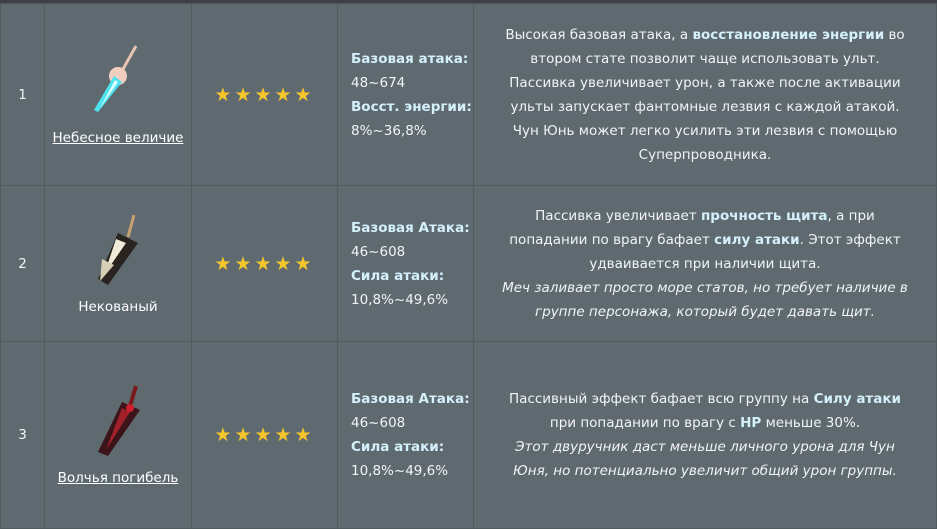 This screenshot has height=529, width=937. I want to click on rank: 3, so click(22, 435).